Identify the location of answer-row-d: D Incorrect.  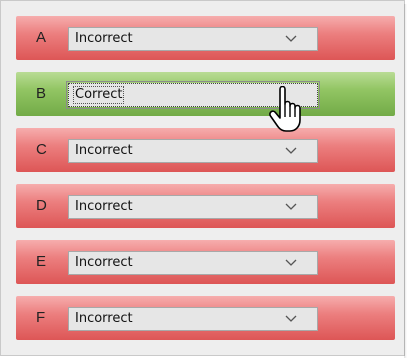
(205, 206).